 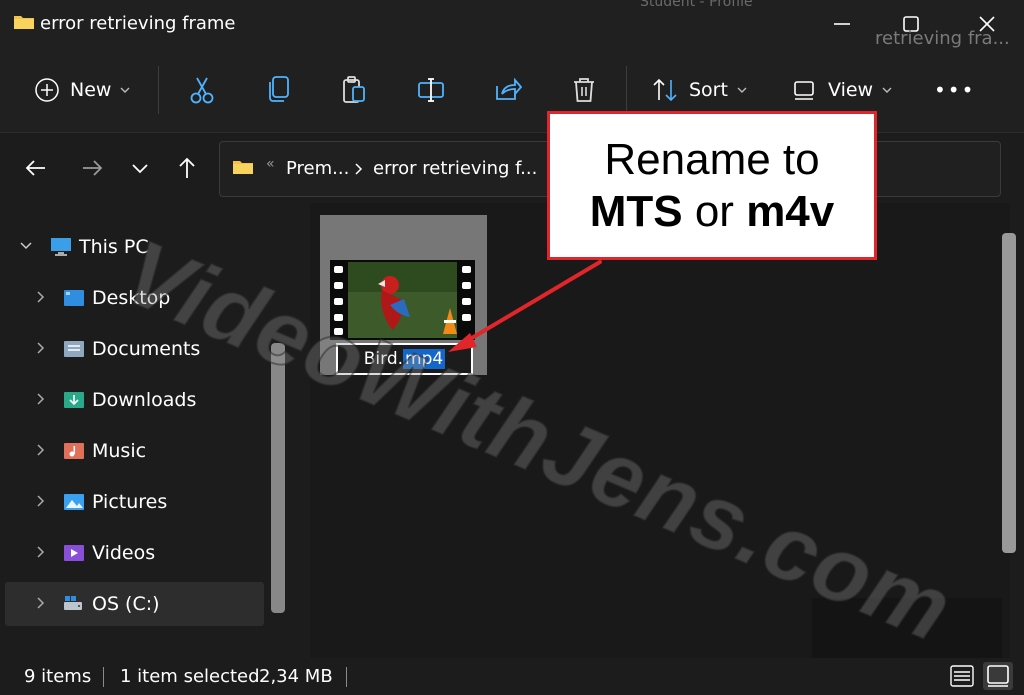 What do you see at coordinates (402, 300) in the screenshot?
I see `video-thumbnail` at bounding box center [402, 300].